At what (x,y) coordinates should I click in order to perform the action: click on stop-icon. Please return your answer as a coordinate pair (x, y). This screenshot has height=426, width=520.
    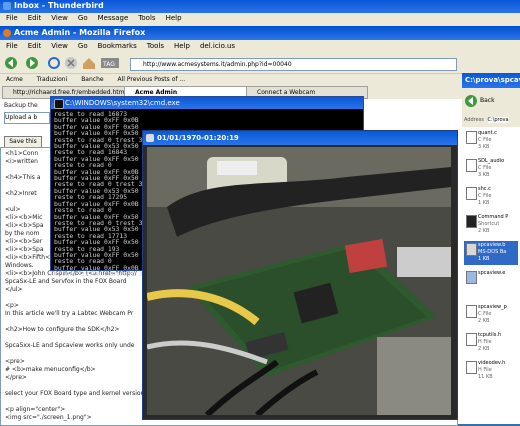
    Looking at the image, I should click on (71, 63).